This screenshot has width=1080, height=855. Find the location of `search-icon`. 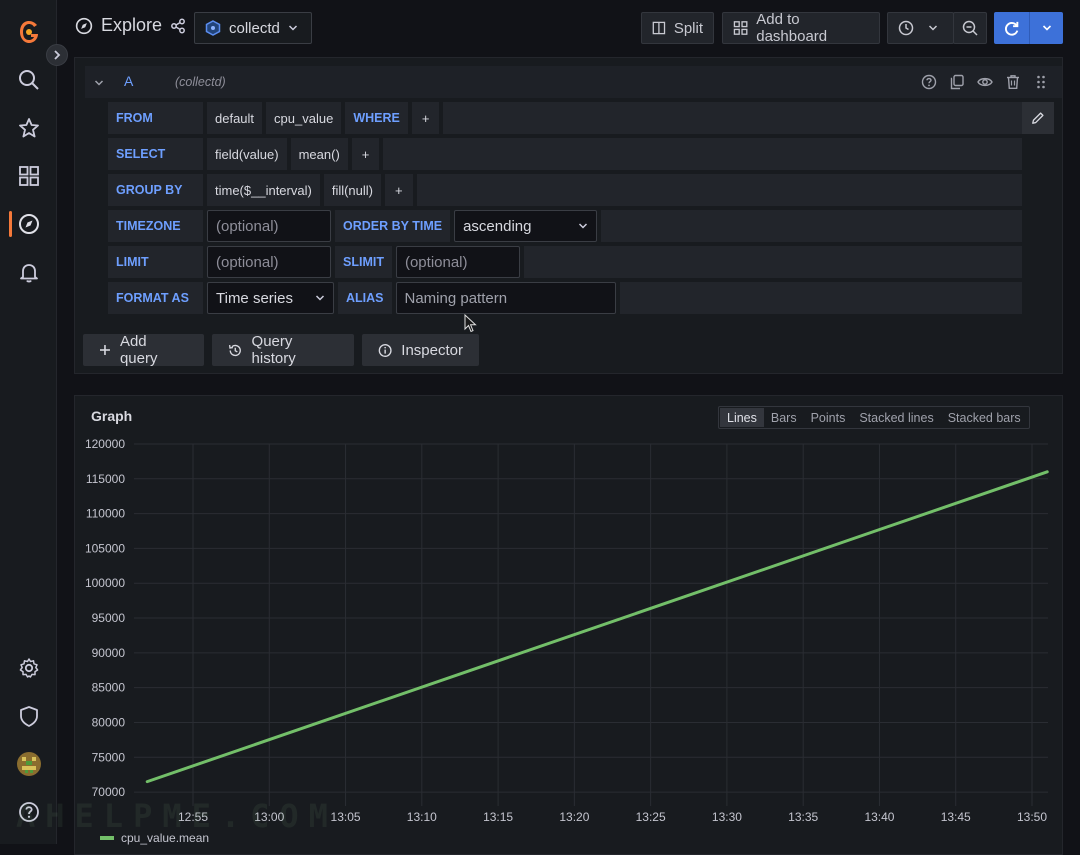

search-icon is located at coordinates (29, 80).